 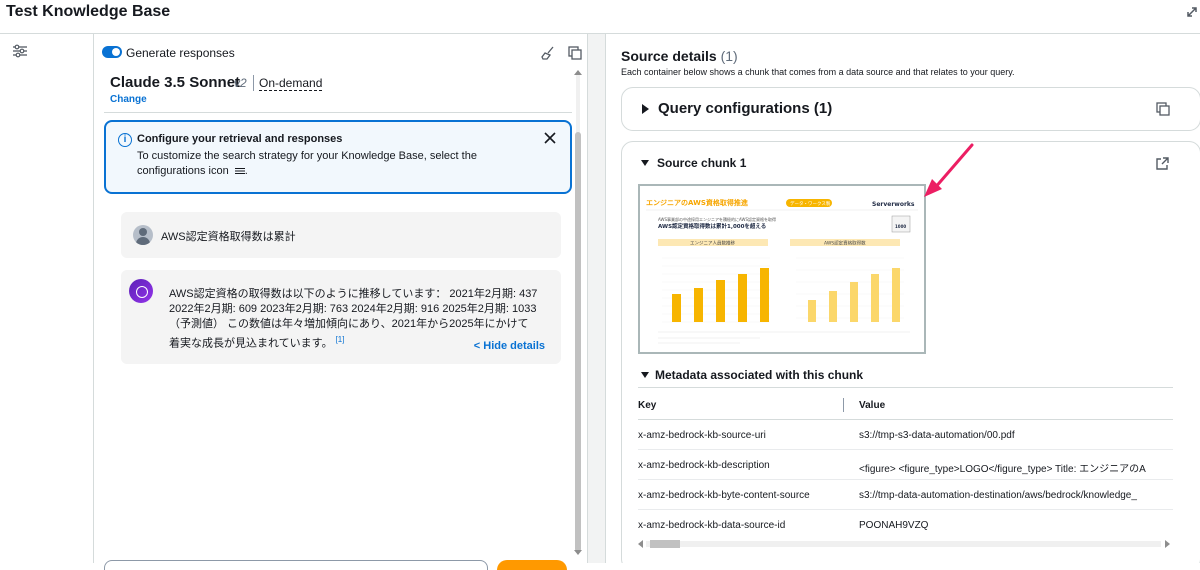 I want to click on source-count: (1), so click(x=729, y=56).